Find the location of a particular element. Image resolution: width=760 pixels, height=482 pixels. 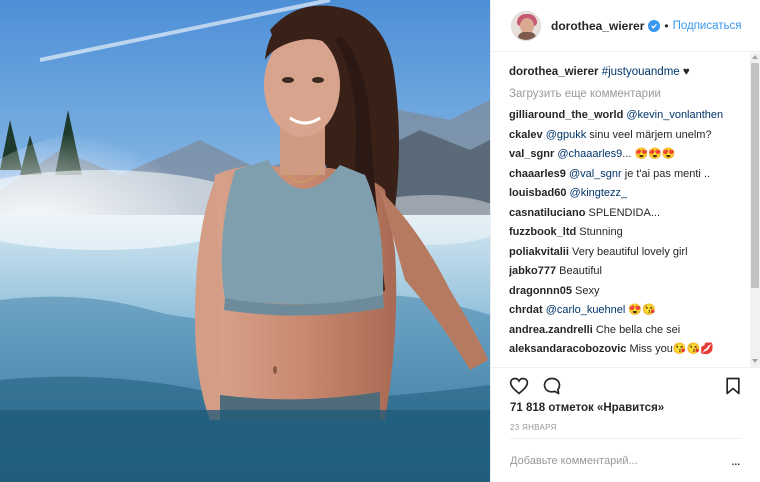

comment-row: val_sgnr @chaaarles9... 😍😍😍 is located at coordinates (630, 157).